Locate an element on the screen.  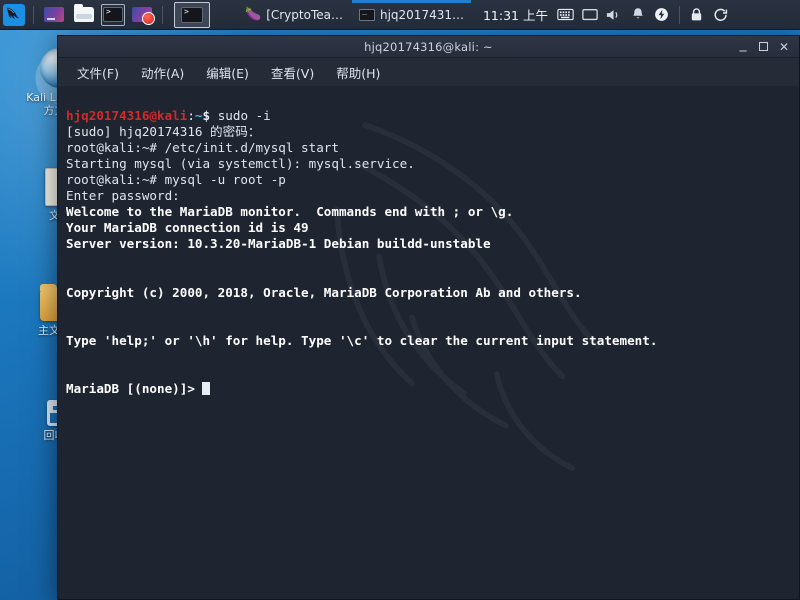
launcher-terminal is located at coordinates (113, 14).